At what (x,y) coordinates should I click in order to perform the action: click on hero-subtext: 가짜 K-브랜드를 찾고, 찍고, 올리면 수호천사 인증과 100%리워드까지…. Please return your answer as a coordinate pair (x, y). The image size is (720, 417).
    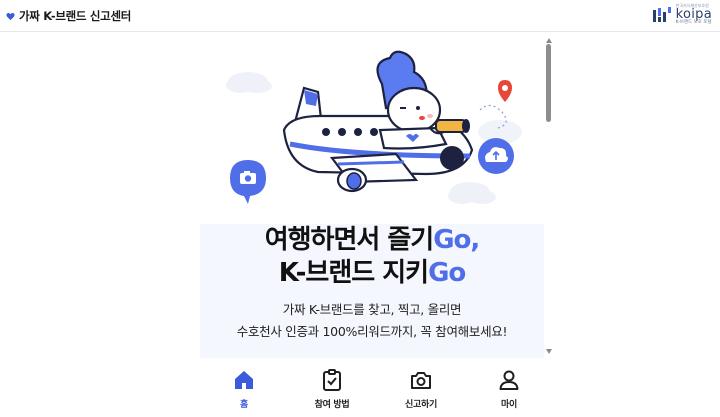
    Looking at the image, I should click on (372, 321).